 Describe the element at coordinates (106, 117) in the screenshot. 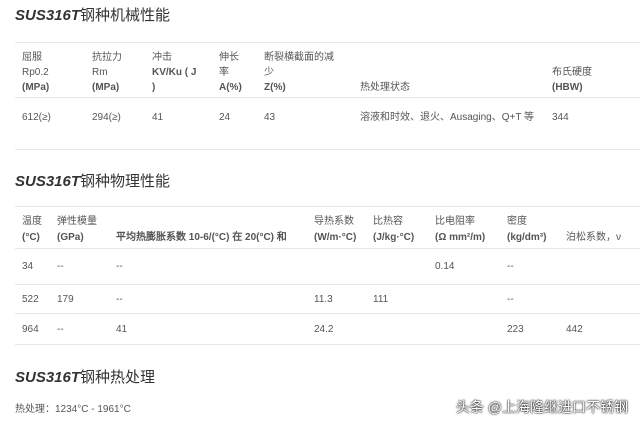

I see `table-cell: 294(≥)` at that location.